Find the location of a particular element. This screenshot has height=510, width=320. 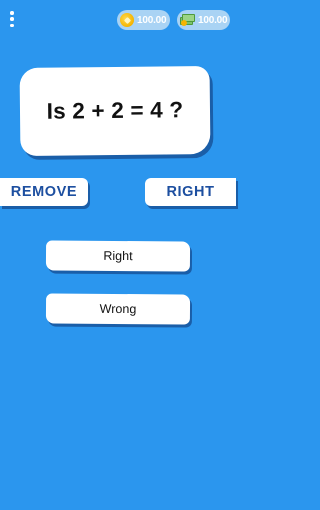

question-text: Is 2 + 2 = 4 ? is located at coordinates (115, 110).